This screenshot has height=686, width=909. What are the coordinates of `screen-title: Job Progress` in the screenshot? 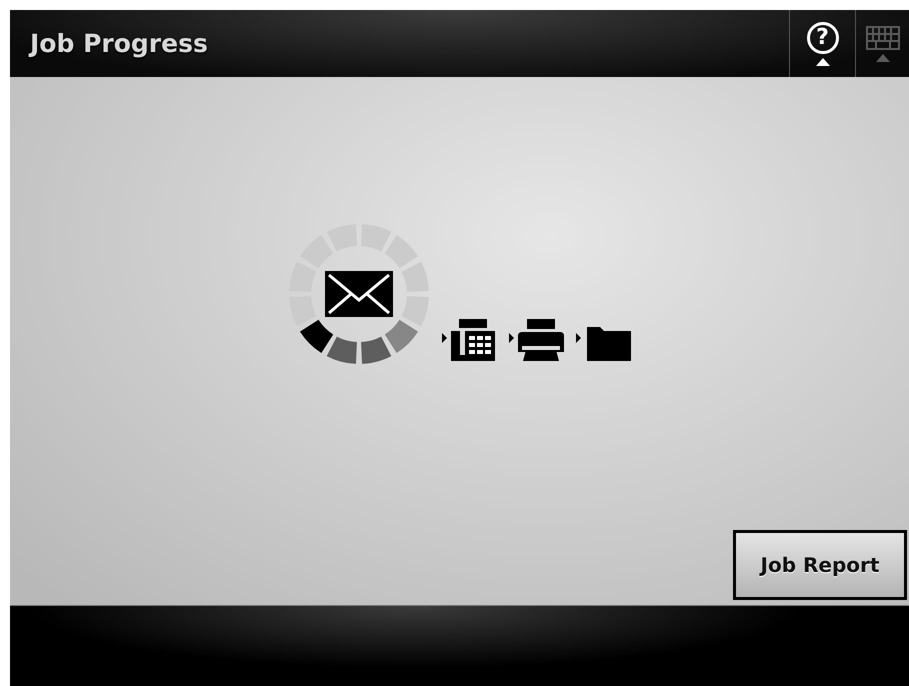 It's located at (118, 43).